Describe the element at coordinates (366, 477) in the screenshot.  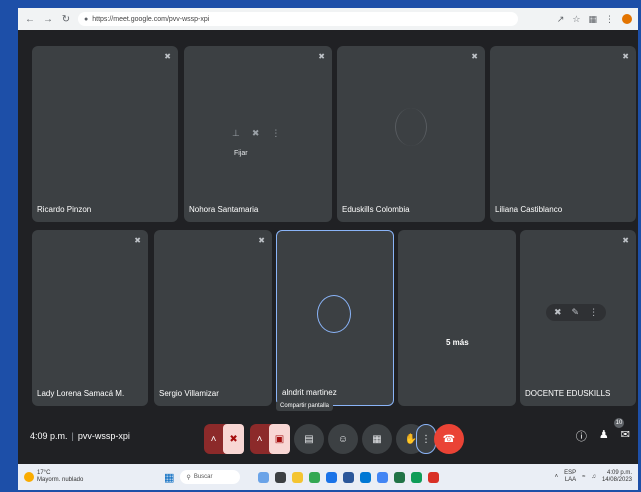
I see `store-icon` at that location.